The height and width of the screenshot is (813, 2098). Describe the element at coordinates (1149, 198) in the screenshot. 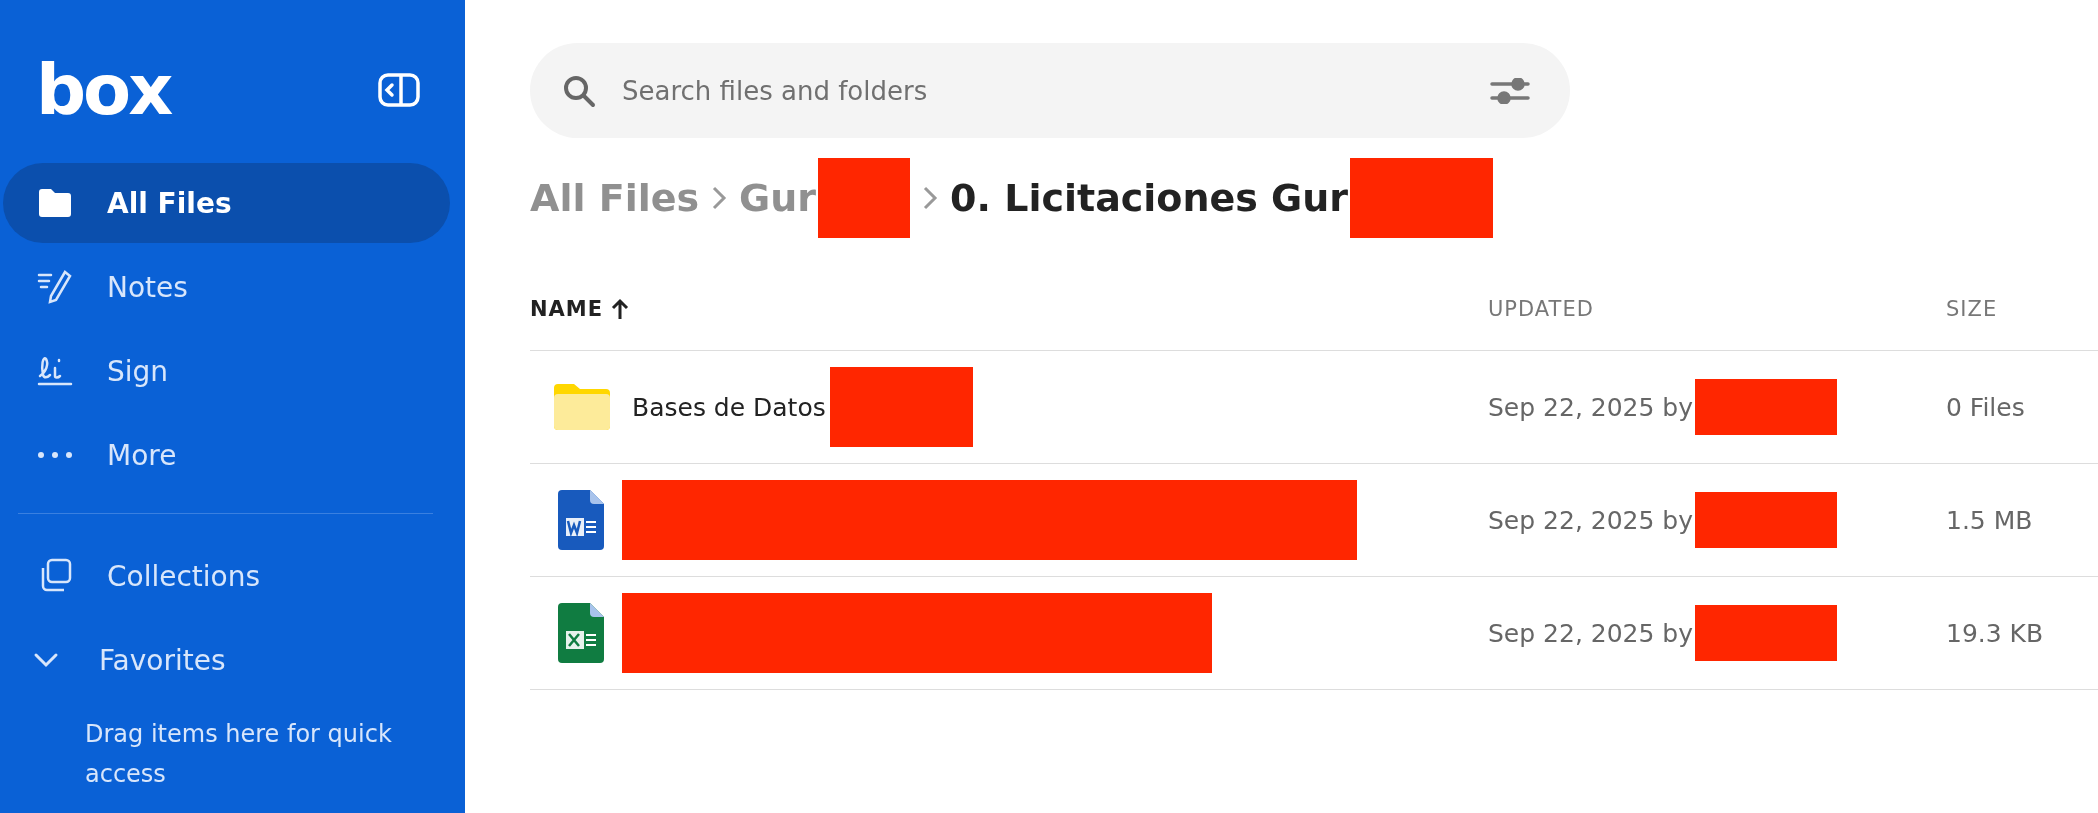

I see `current-folder-title: 0. Licitaciones Gur` at that location.